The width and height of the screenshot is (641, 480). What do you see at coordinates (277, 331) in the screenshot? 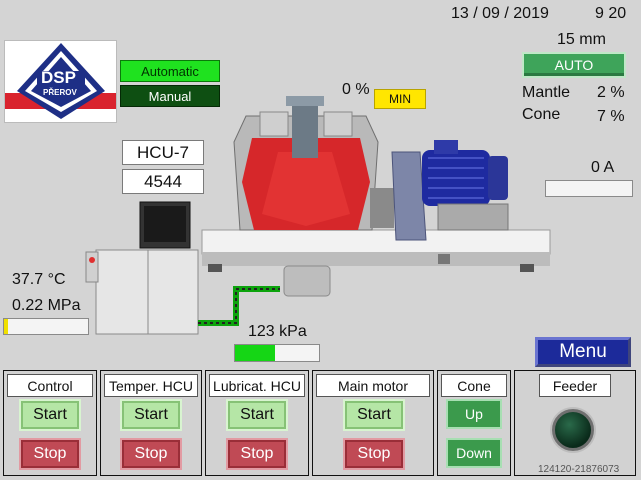
I see `lube-pressure: 123 kPa` at bounding box center [277, 331].